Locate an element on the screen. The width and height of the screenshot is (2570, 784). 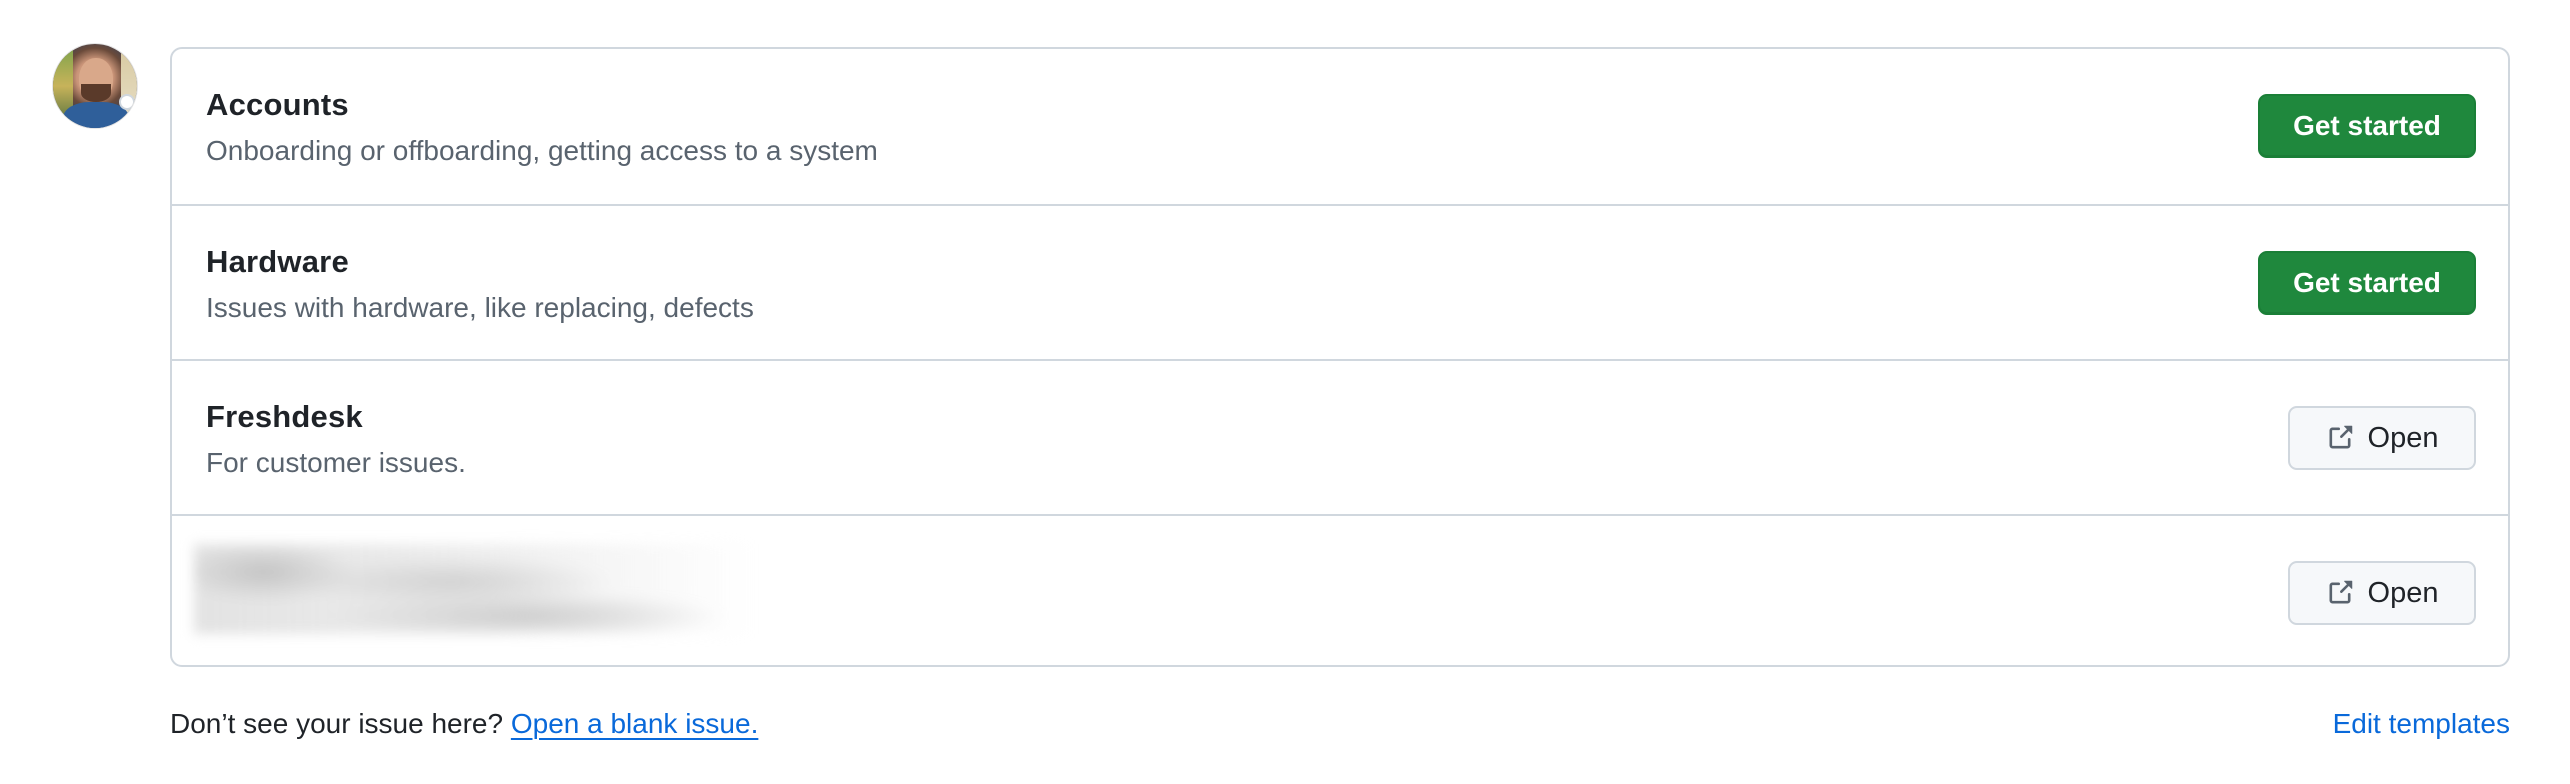
avatar-beard is located at coordinates (96, 93).